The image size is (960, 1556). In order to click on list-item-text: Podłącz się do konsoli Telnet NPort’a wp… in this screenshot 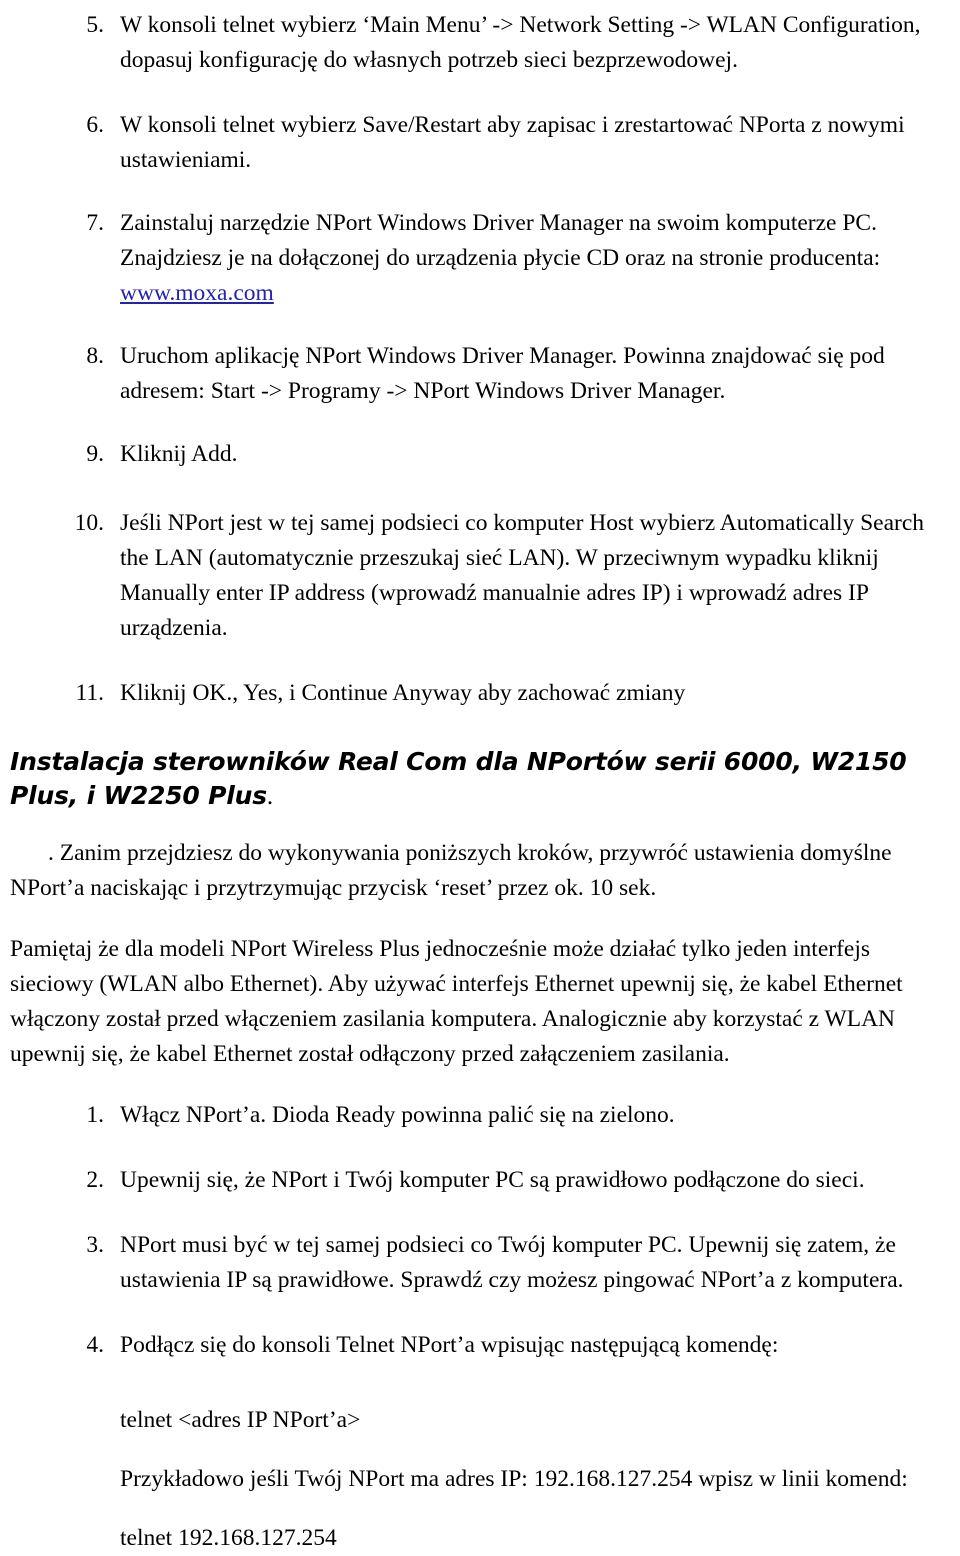, I will do `click(449, 1345)`.